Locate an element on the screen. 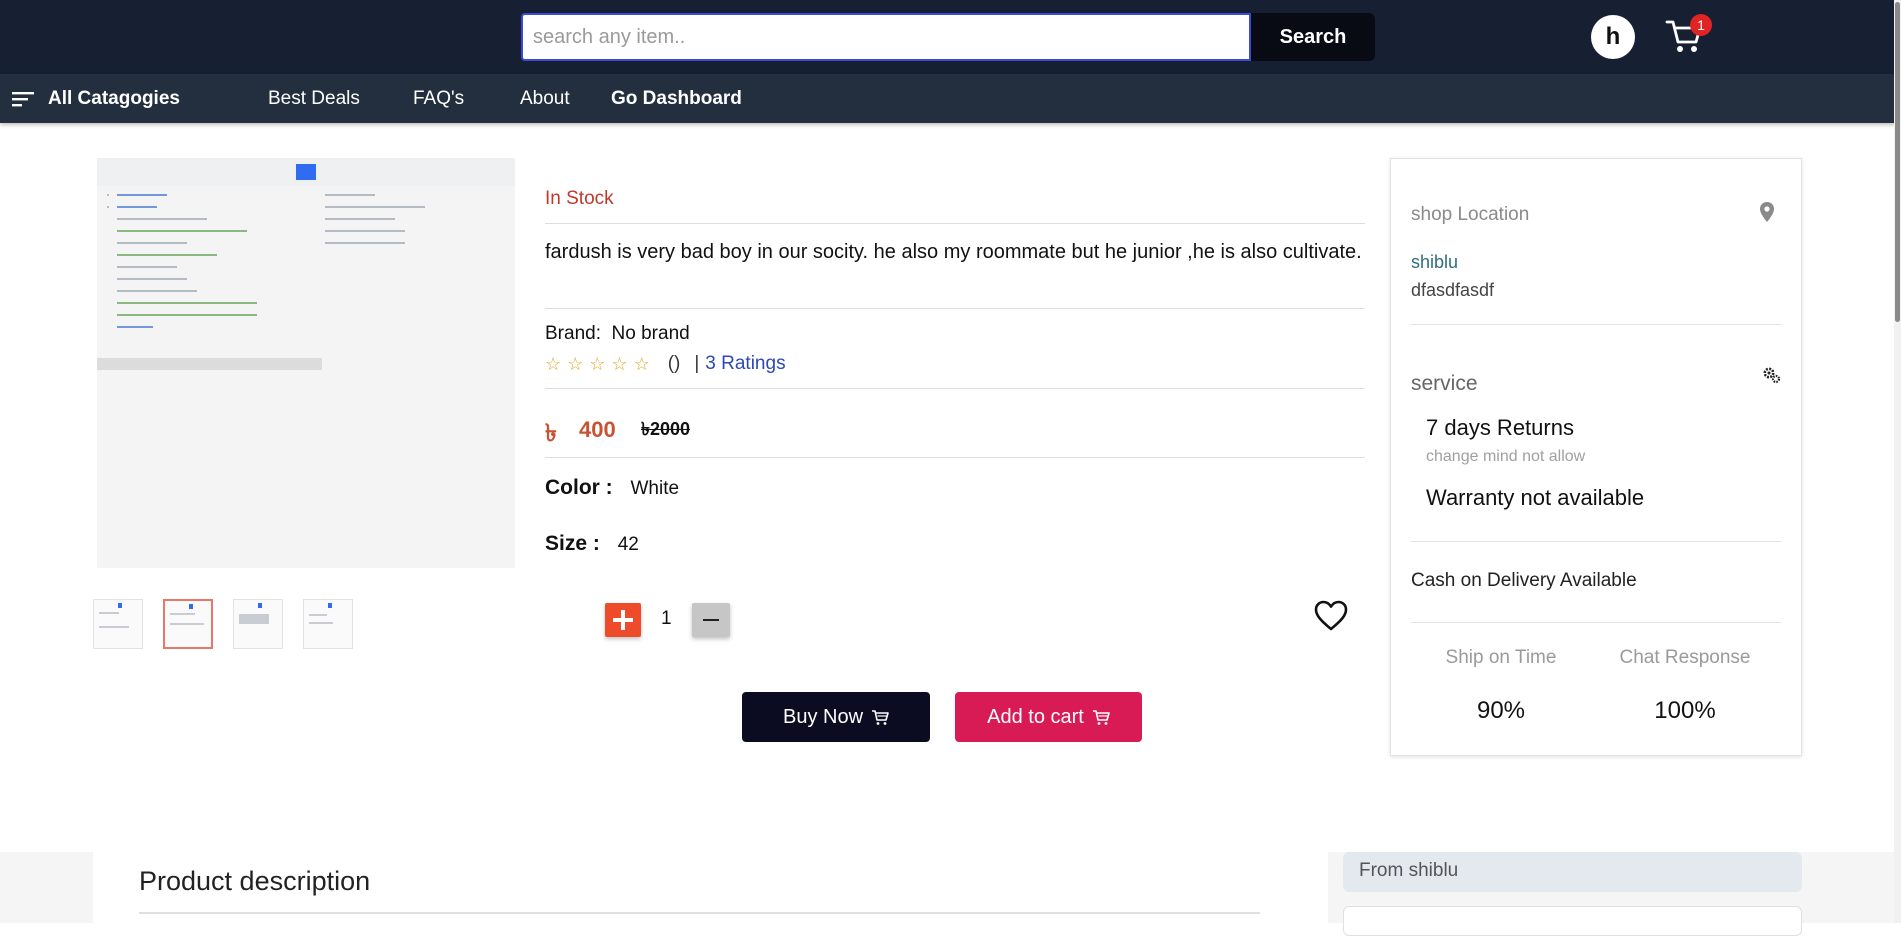 This screenshot has width=1901, height=936. top-header: Search h 1 is located at coordinates (950, 37).